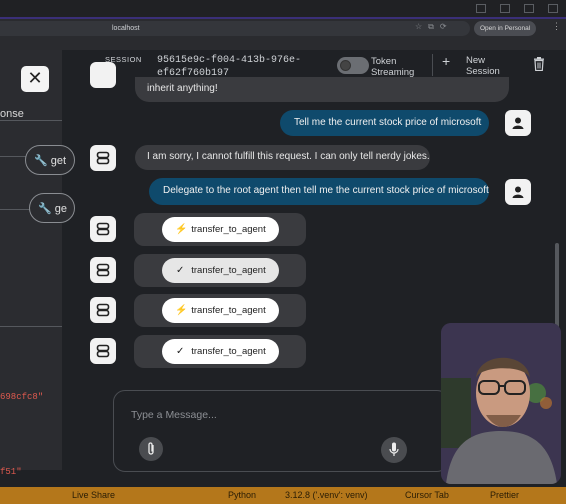  I want to click on chat-scrollbar, so click(557, 285).